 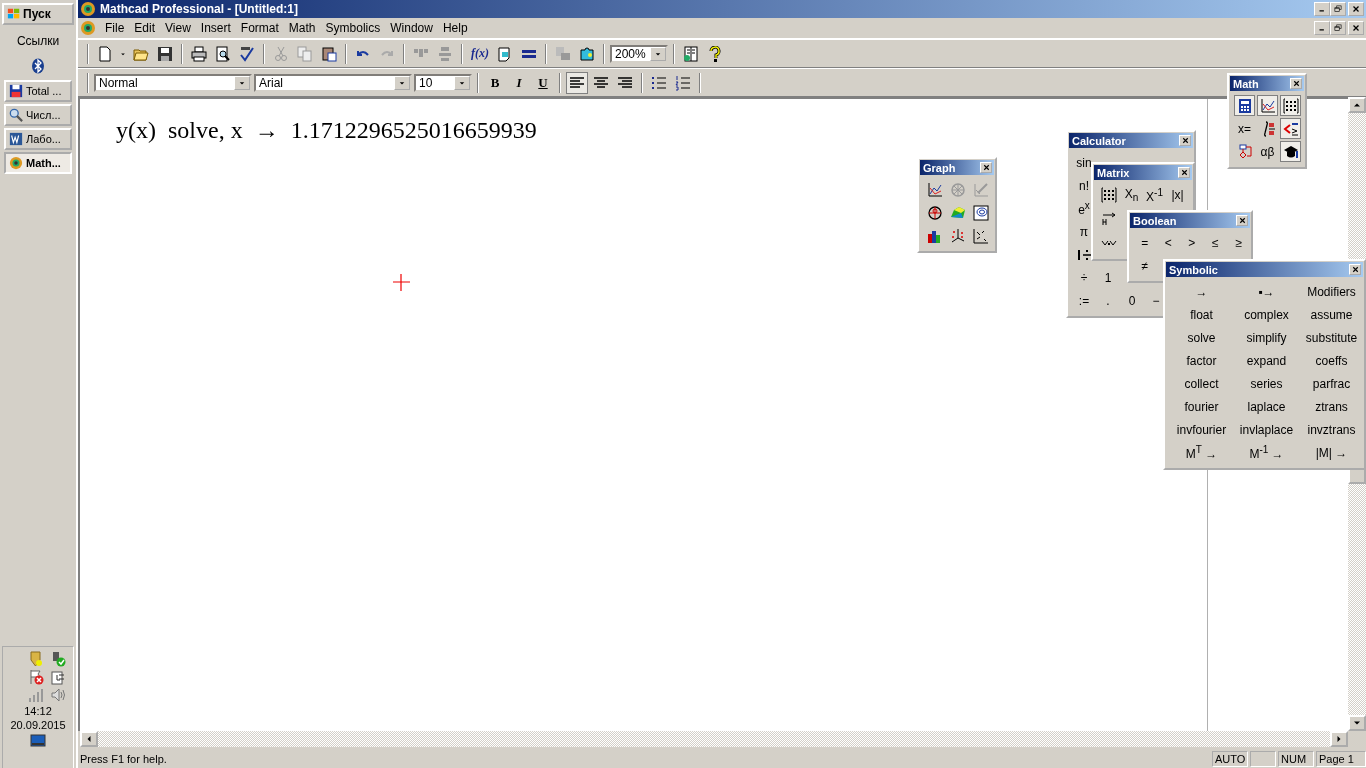 What do you see at coordinates (519, 82) in the screenshot?
I see `italic-button: I` at bounding box center [519, 82].